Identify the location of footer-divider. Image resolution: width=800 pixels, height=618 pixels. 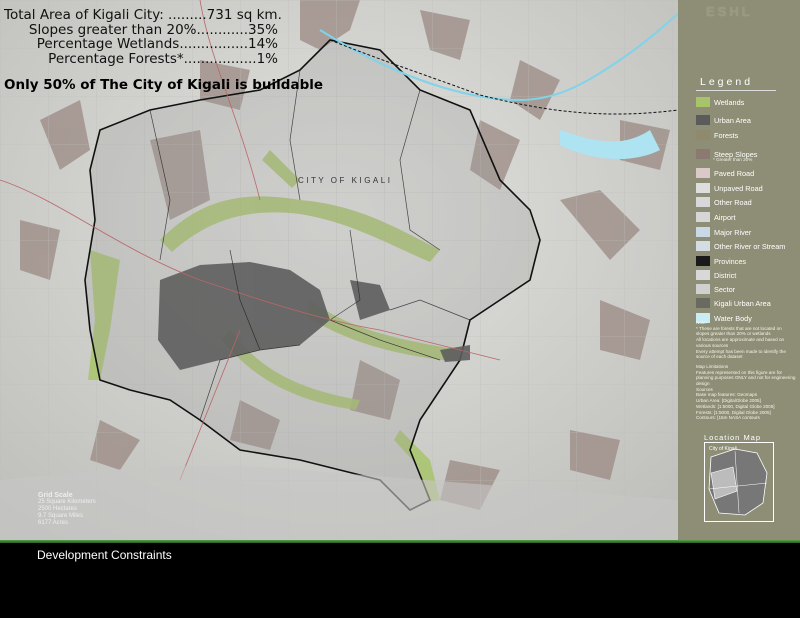
(400, 541).